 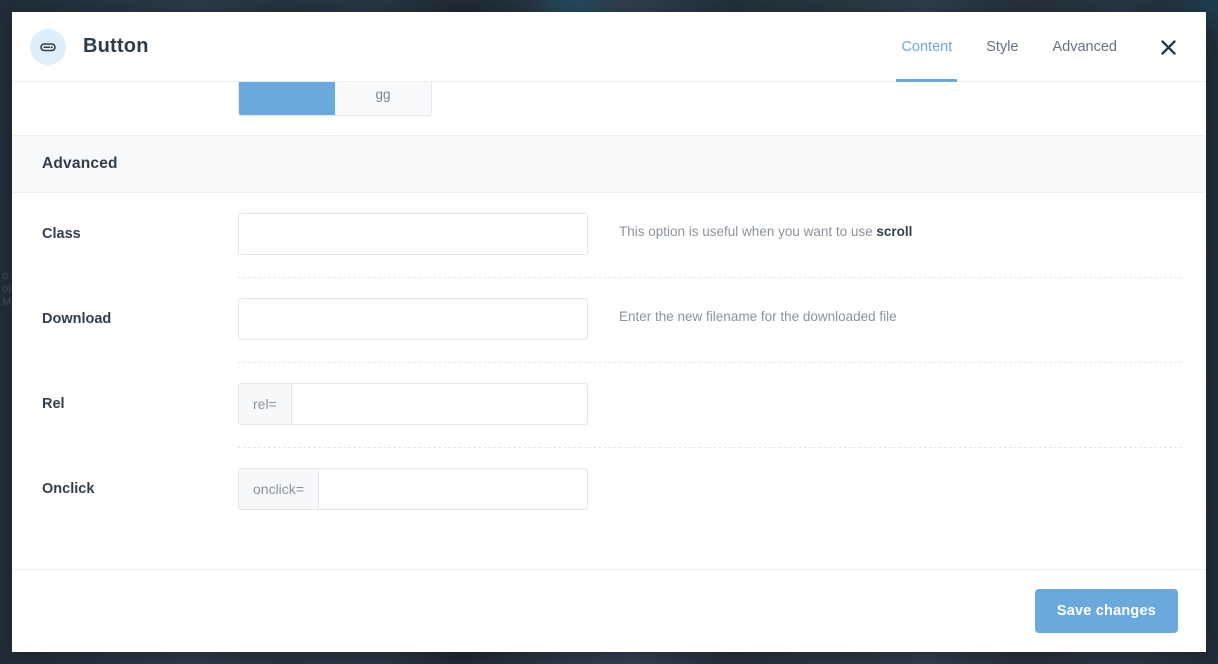 What do you see at coordinates (609, 47) in the screenshot?
I see `modal-header: Button Content Style Advanced` at bounding box center [609, 47].